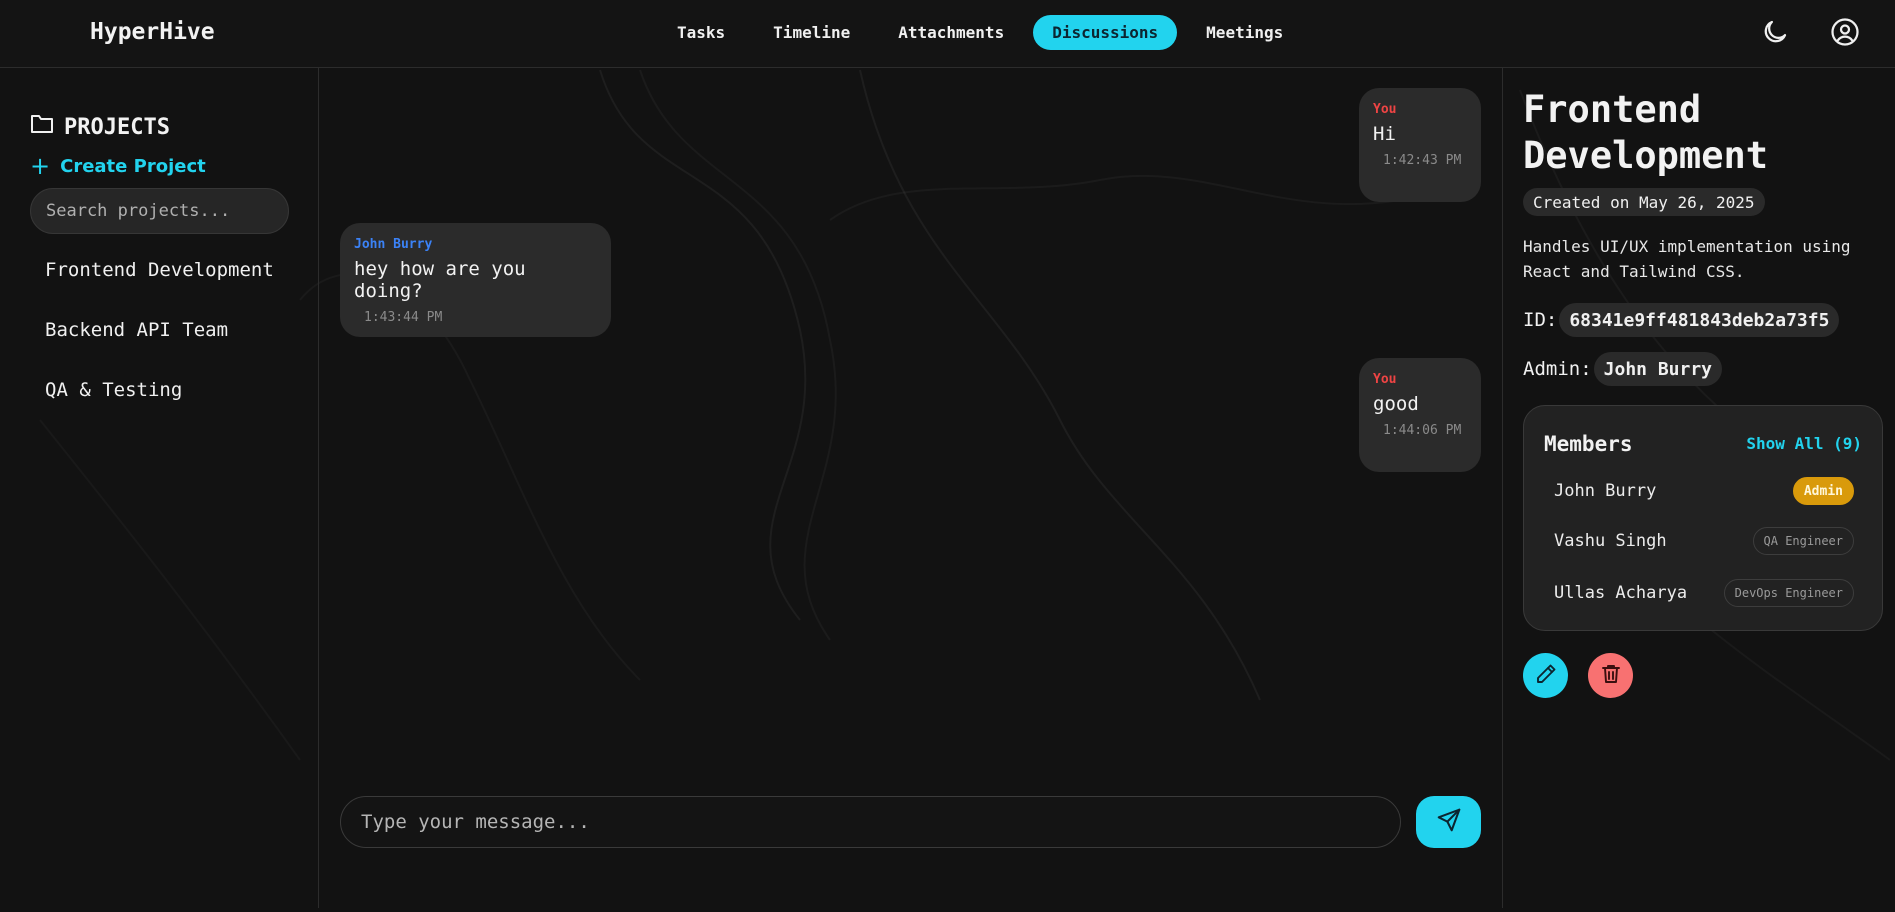  I want to click on edit-project-button, so click(1545, 675).